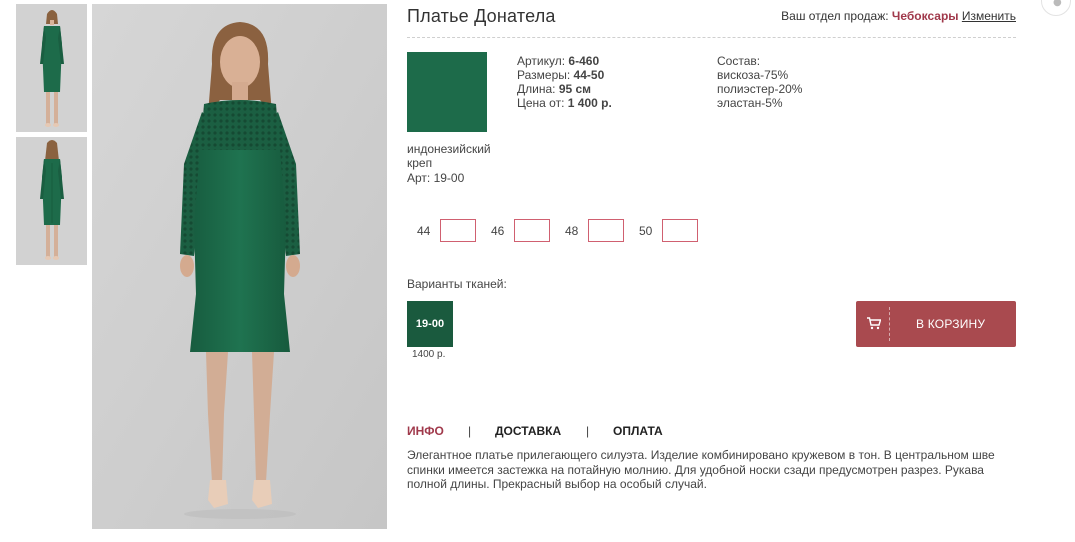 The height and width of the screenshot is (542, 1075). I want to click on spec-length-label: Длина:, so click(536, 89).